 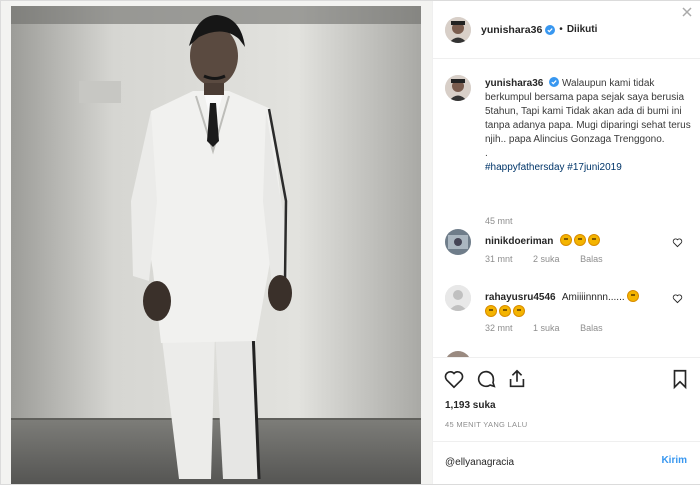 What do you see at coordinates (499, 259) in the screenshot?
I see `comment-time: 31 mnt` at bounding box center [499, 259].